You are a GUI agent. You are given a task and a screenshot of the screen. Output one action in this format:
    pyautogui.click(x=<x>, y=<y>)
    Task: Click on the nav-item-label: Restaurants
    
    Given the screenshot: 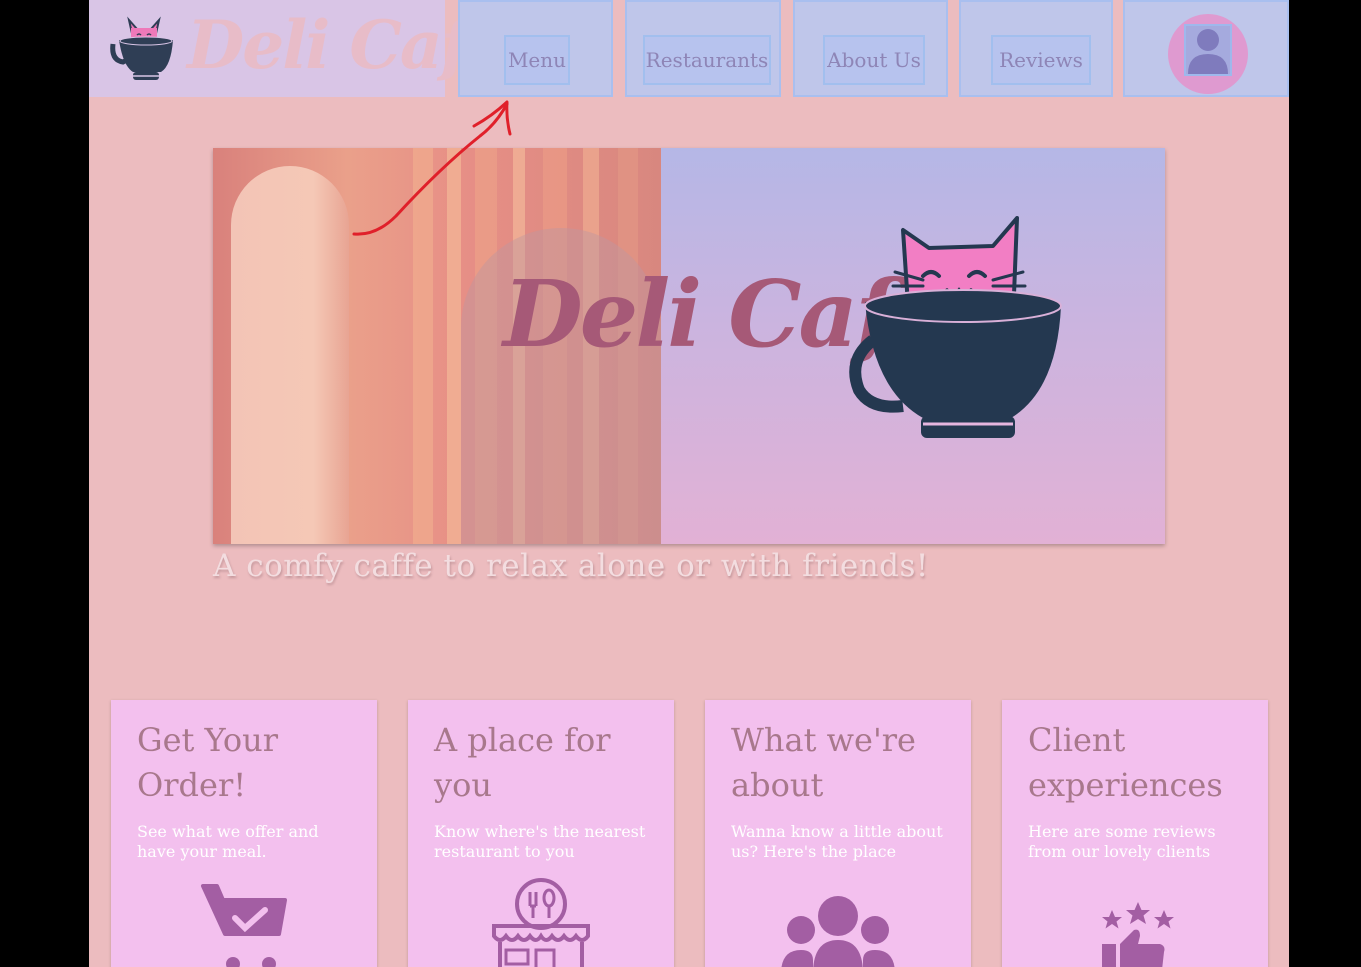 What is the action you would take?
    pyautogui.click(x=707, y=60)
    